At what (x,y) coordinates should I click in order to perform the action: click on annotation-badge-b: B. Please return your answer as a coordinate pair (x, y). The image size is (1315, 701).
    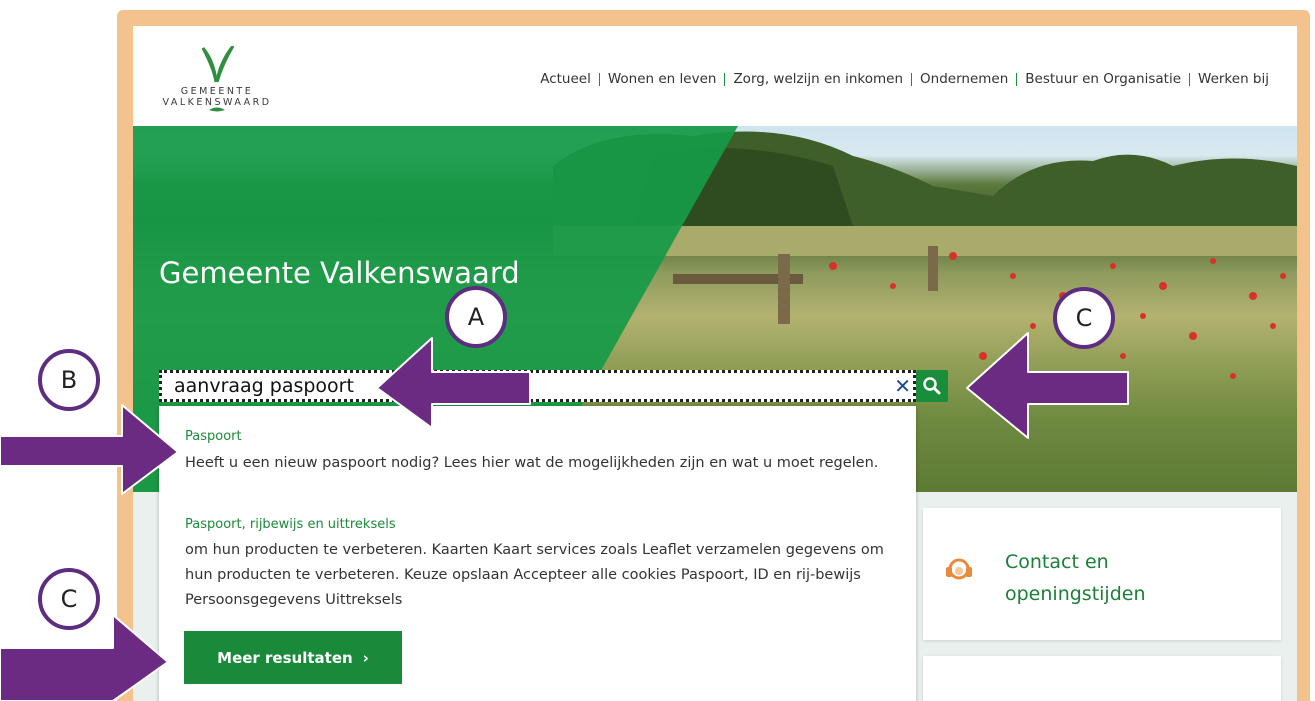
    Looking at the image, I should click on (69, 380).